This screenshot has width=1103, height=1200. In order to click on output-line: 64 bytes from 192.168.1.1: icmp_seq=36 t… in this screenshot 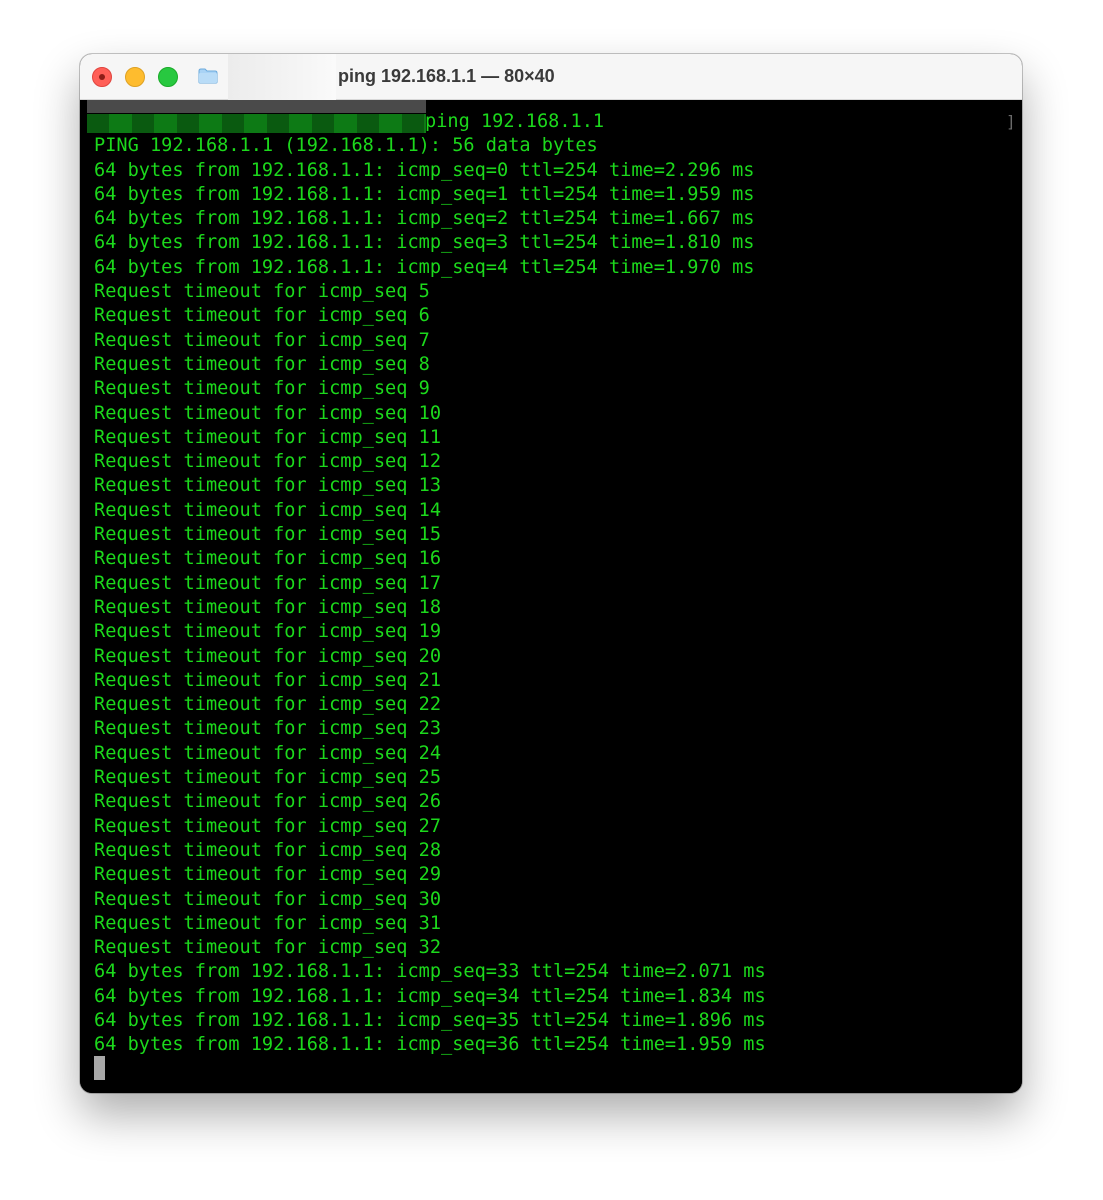, I will do `click(430, 1045)`.